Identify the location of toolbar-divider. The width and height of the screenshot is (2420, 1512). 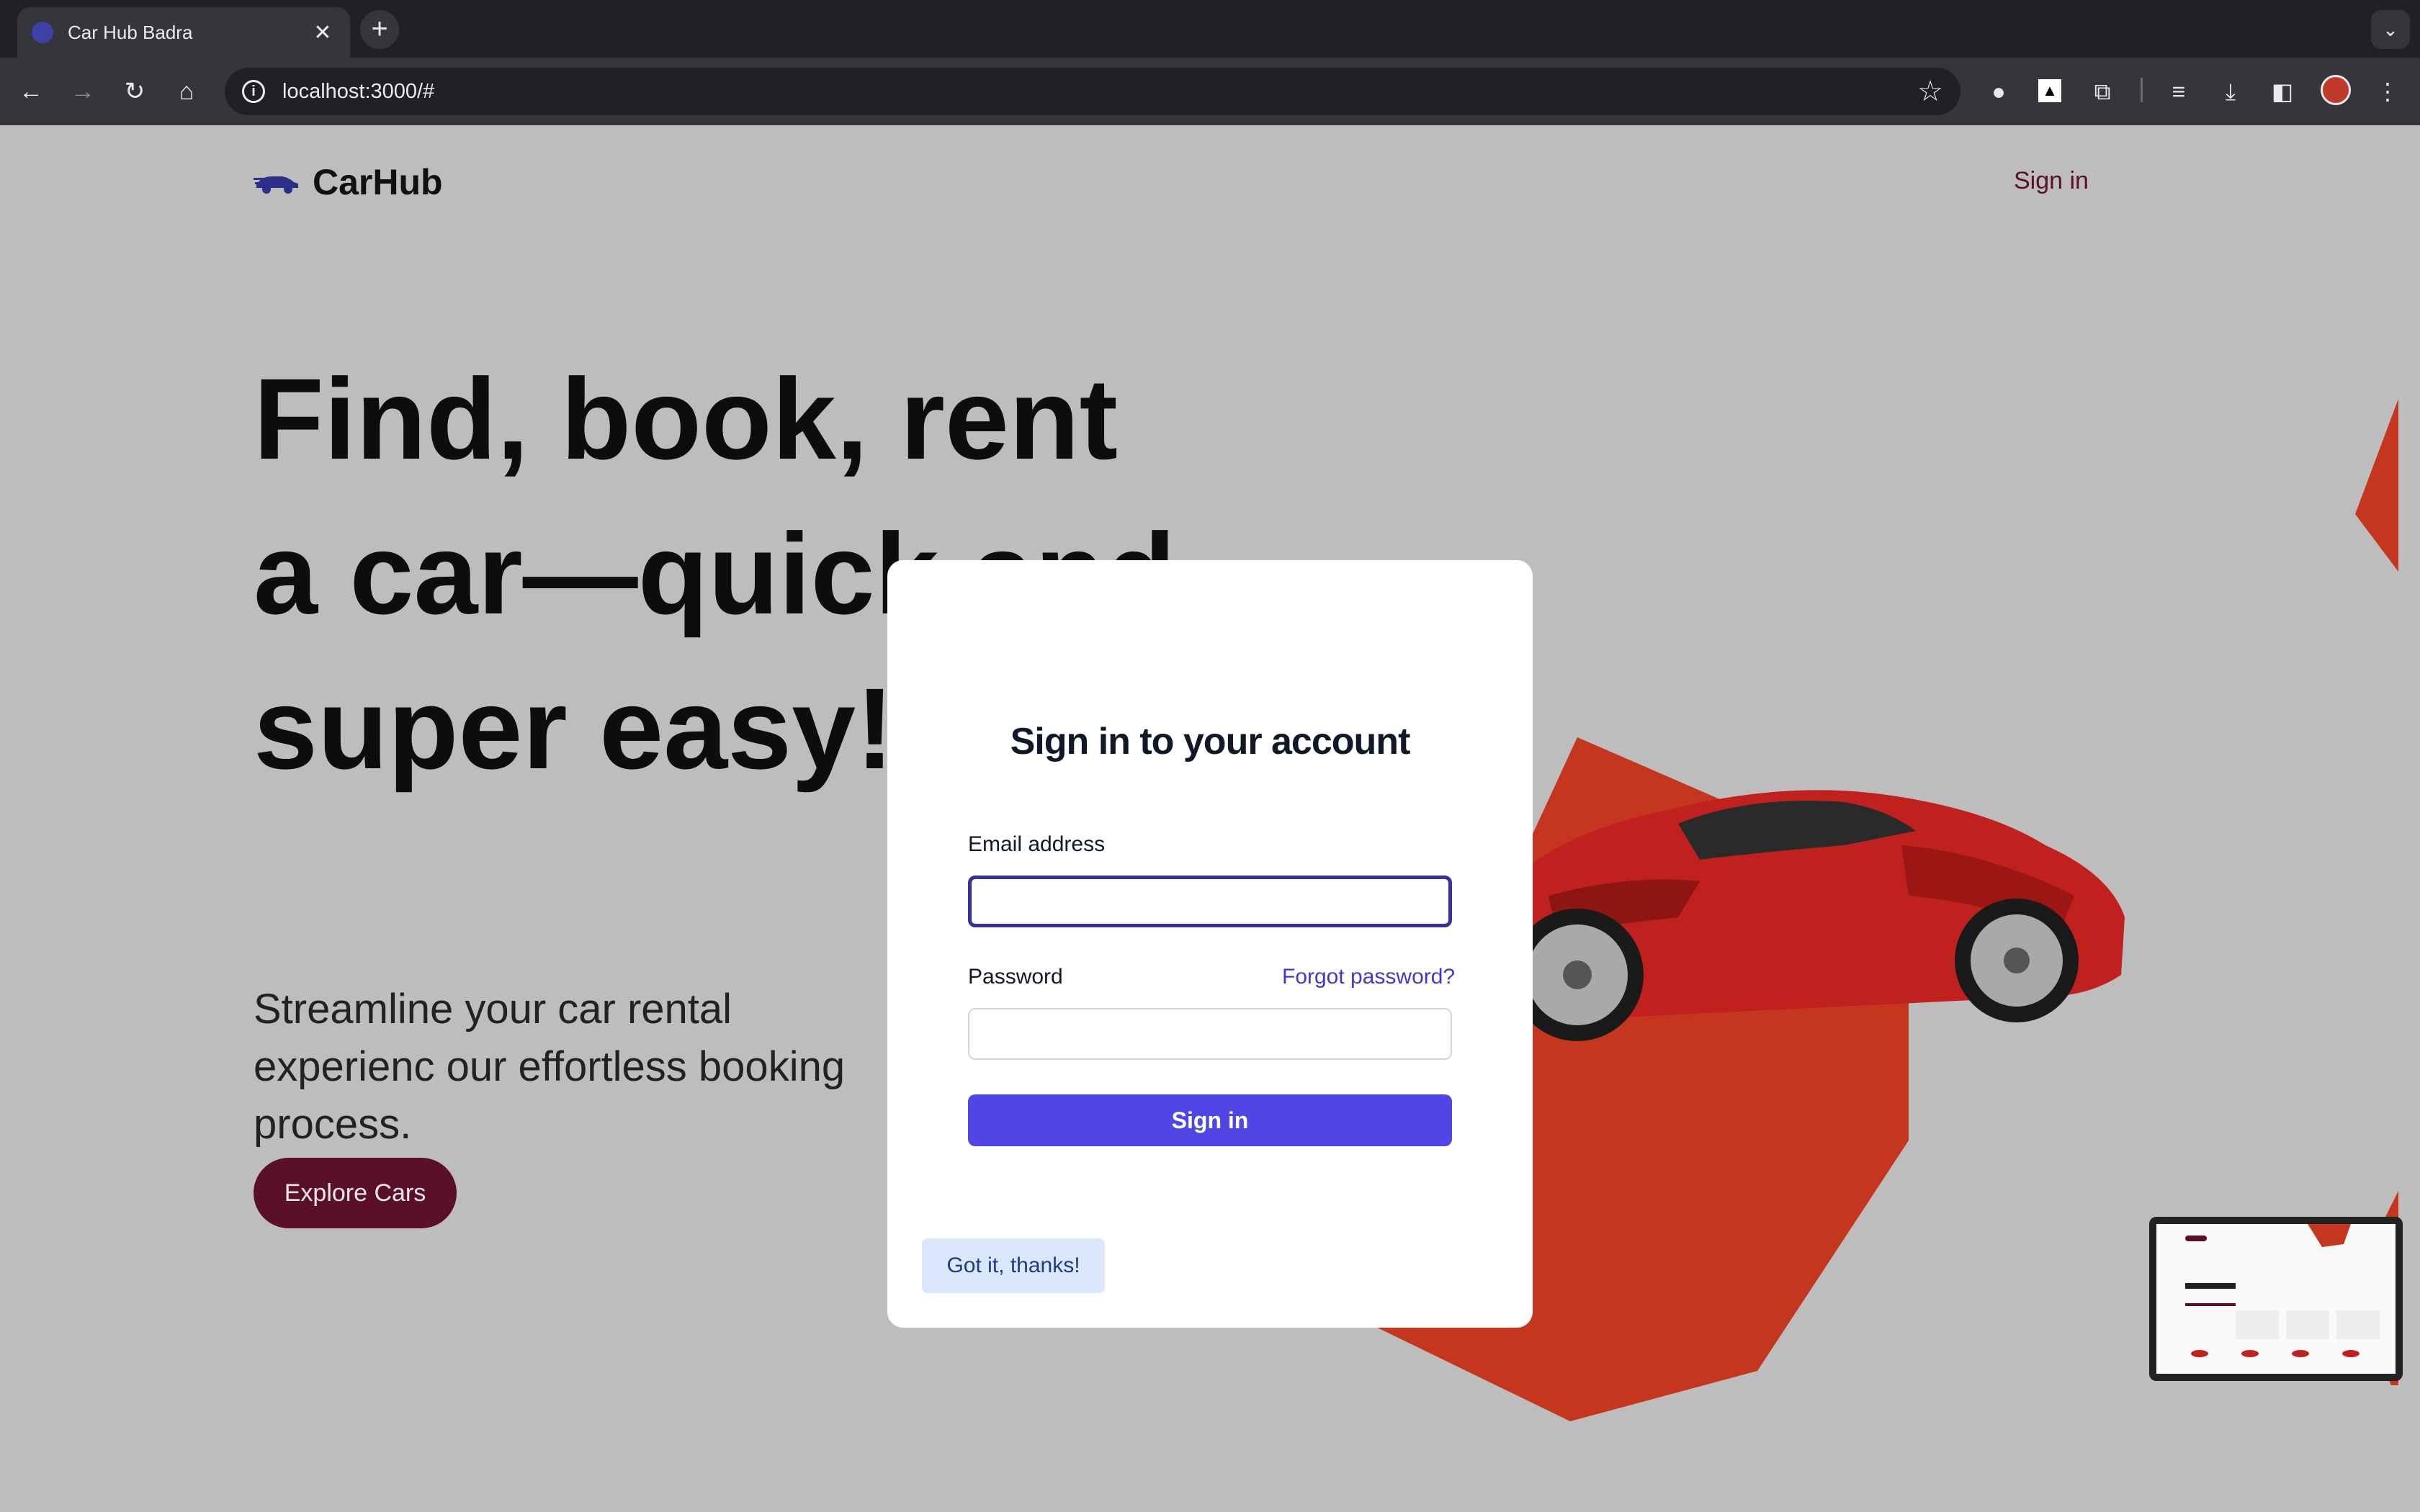
(2142, 90).